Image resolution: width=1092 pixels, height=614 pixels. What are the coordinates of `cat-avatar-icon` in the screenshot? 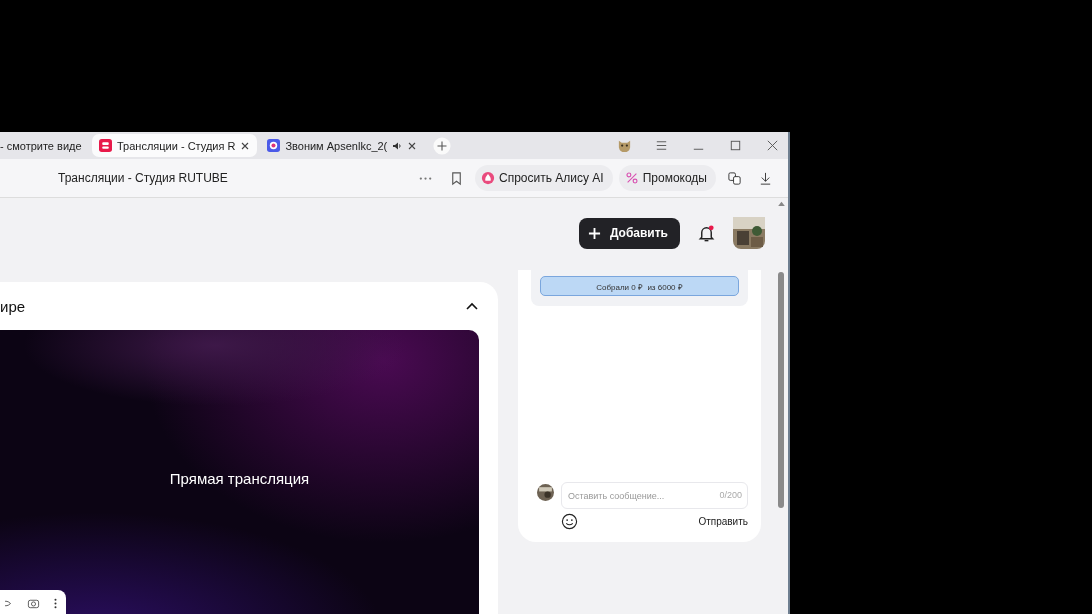 It's located at (624, 145).